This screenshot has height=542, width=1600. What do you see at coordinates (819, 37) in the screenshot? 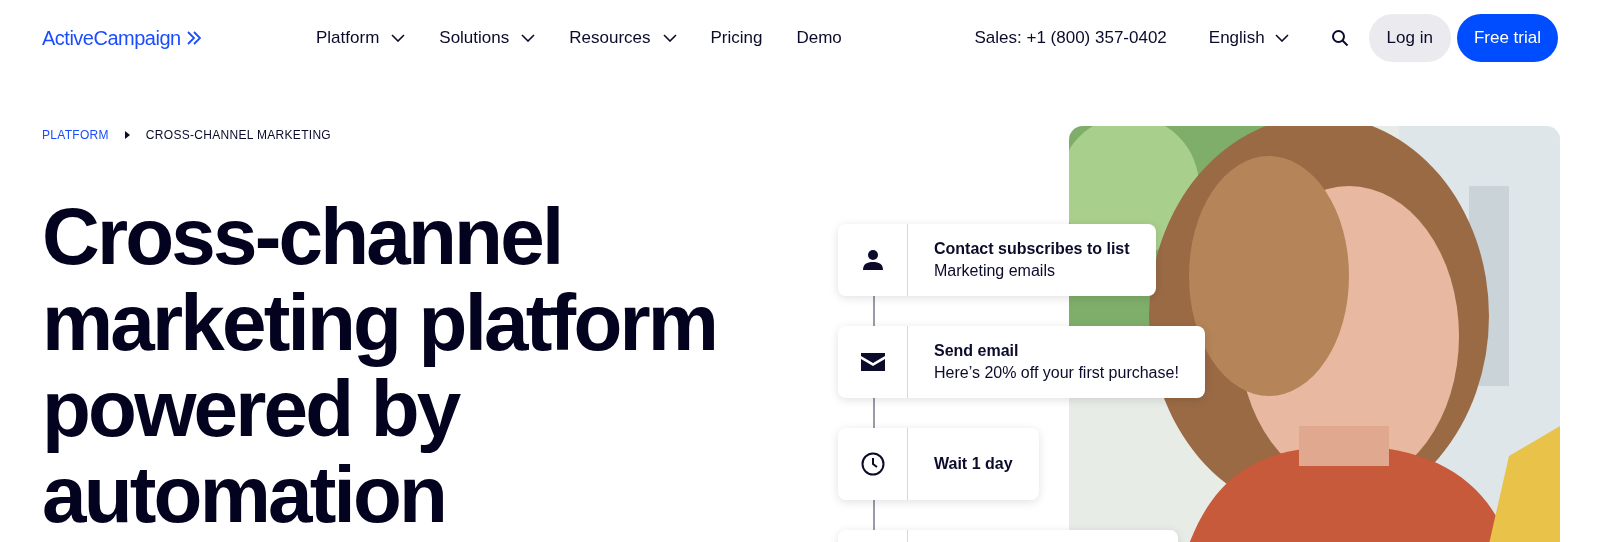
I see `nav-link: Demo` at bounding box center [819, 37].